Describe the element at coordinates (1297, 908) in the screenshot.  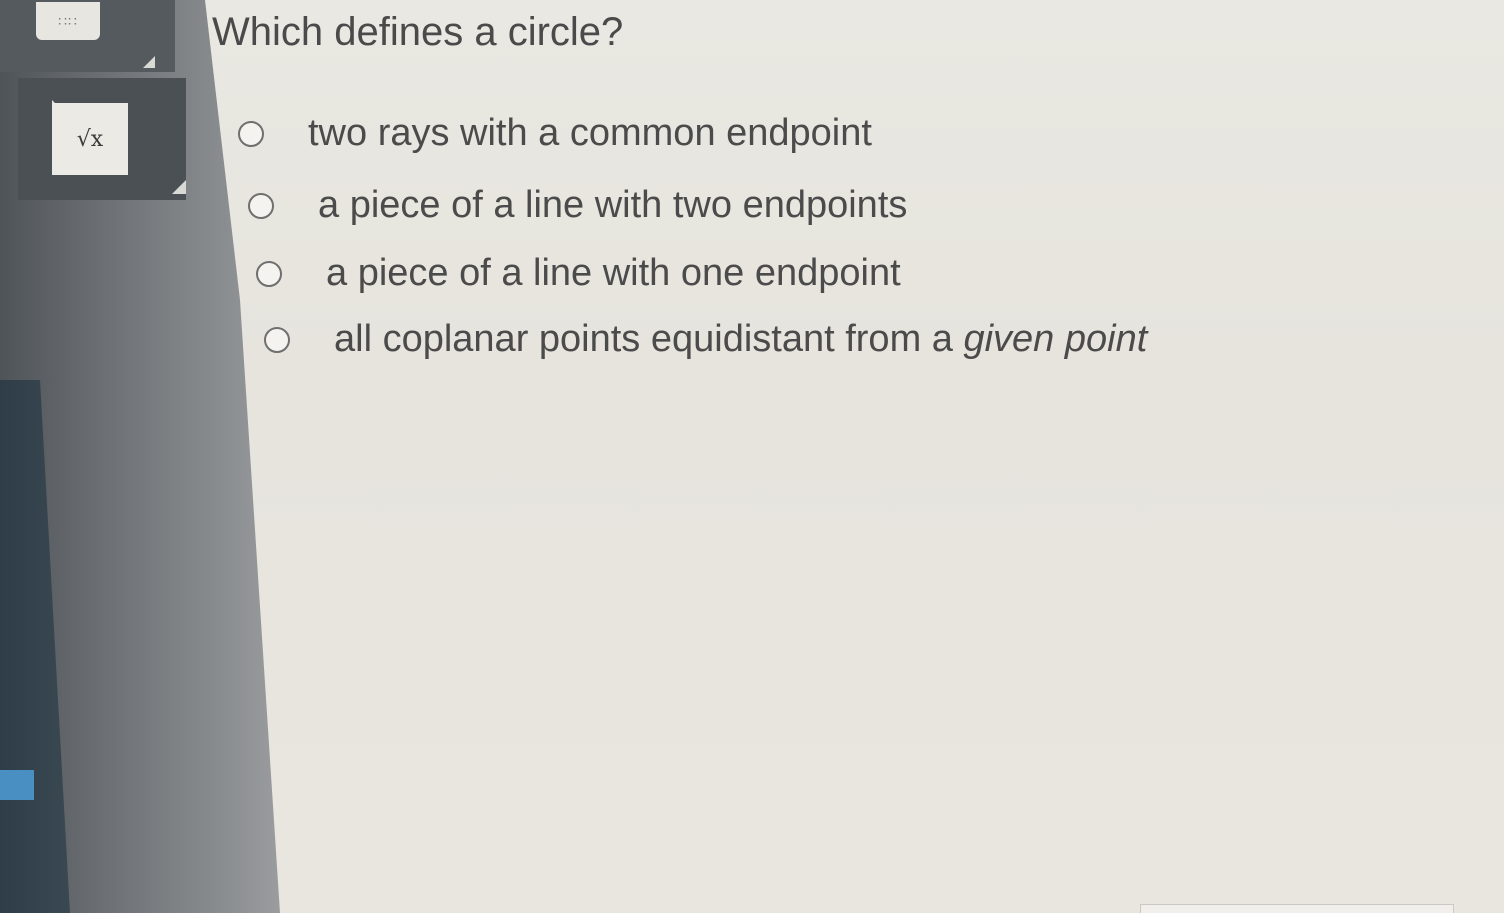
I see `bottom-button-edge` at that location.